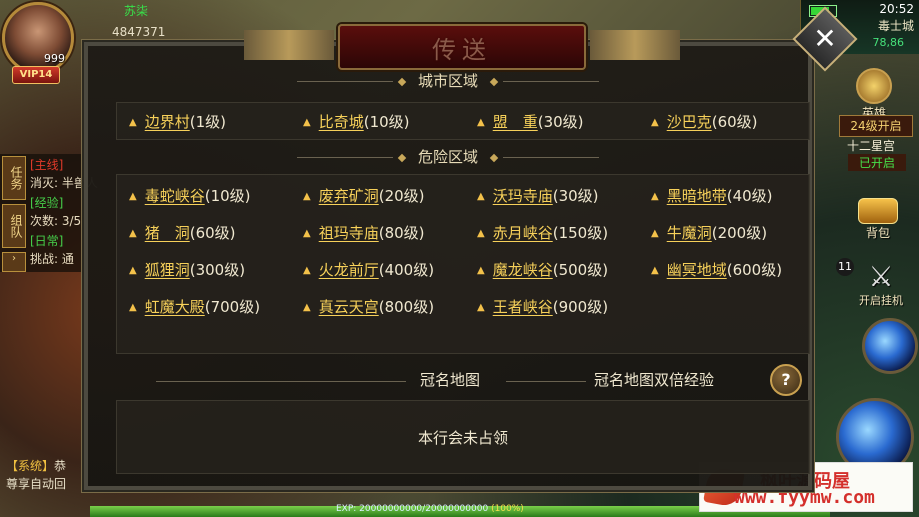 Image resolution: width=919 pixels, height=517 pixels. Describe the element at coordinates (580, 233) in the screenshot. I see `location-level: (150级)` at that location.